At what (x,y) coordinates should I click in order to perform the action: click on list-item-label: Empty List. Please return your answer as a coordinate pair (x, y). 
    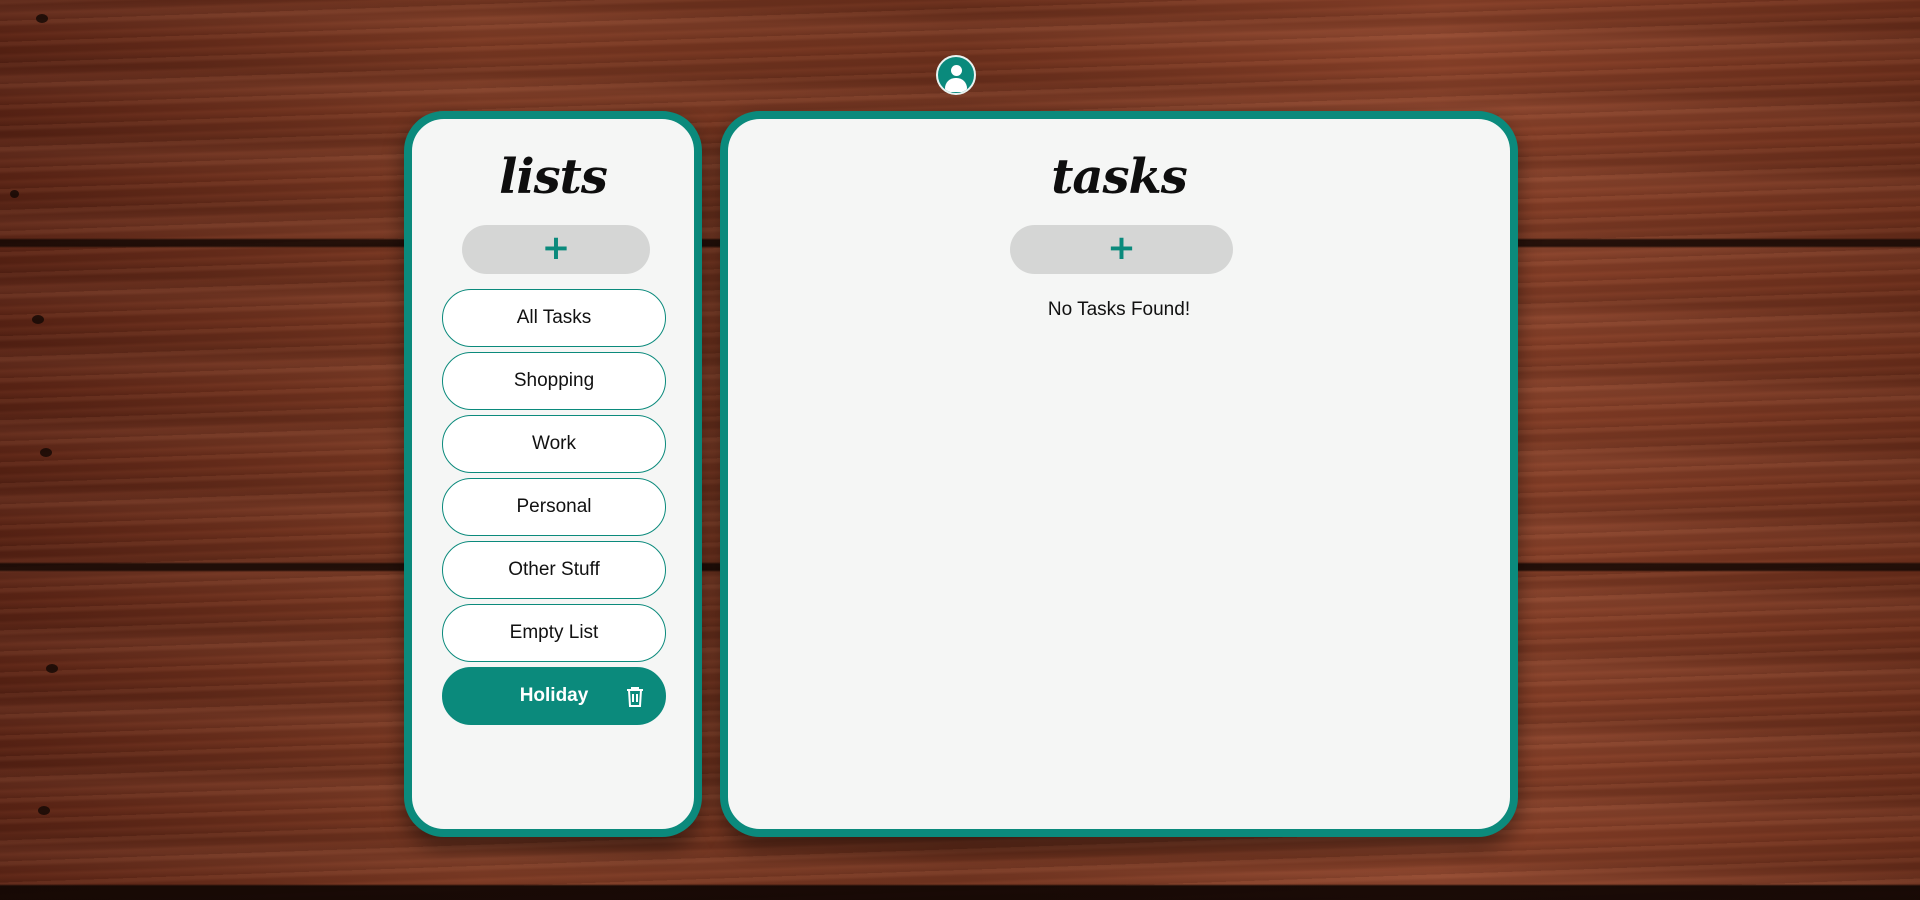
    Looking at the image, I should click on (554, 632).